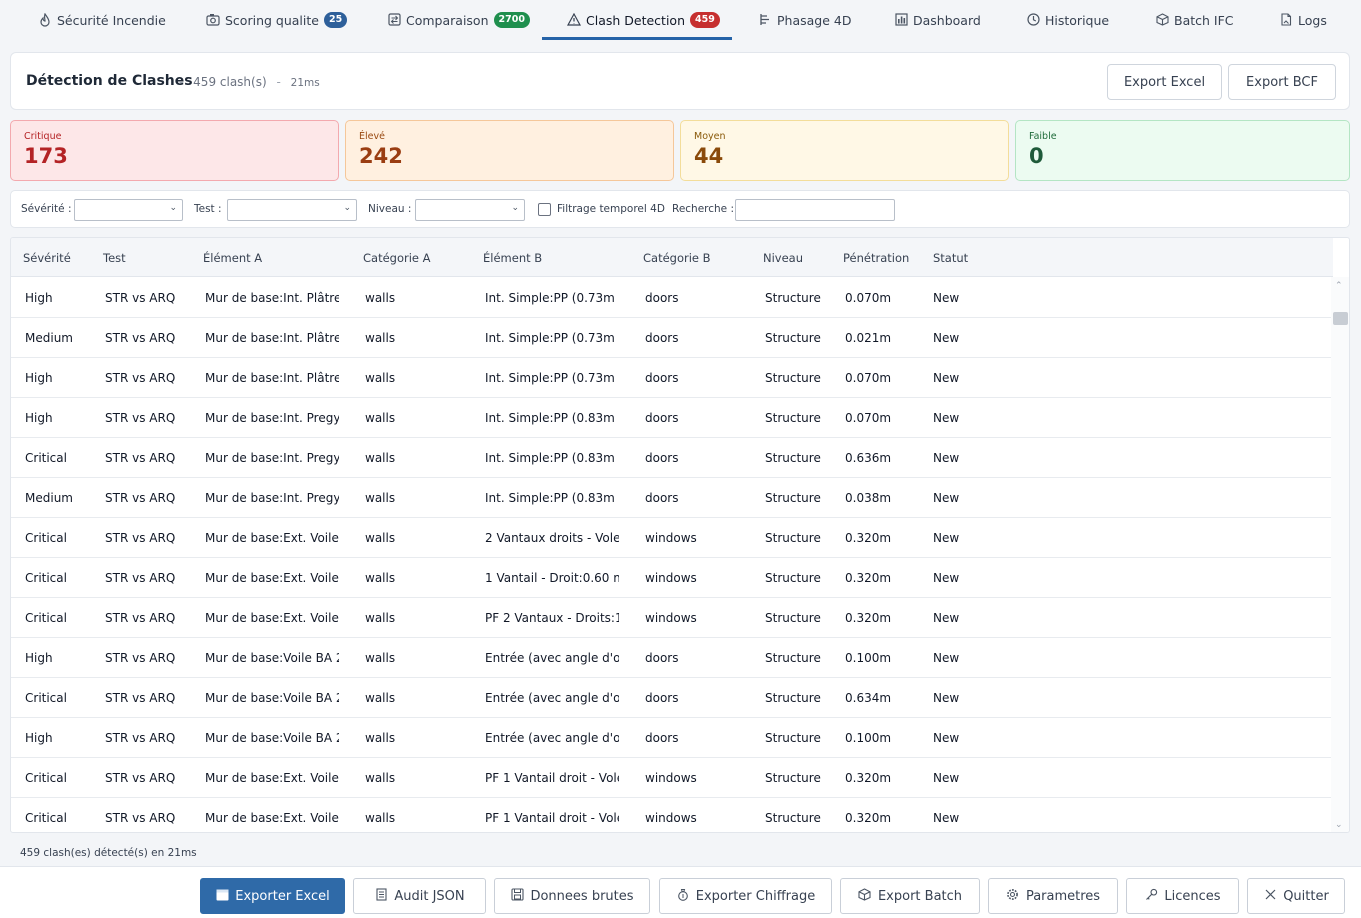  Describe the element at coordinates (230, 82) in the screenshot. I see `clash-count: 459 clash(s)` at that location.